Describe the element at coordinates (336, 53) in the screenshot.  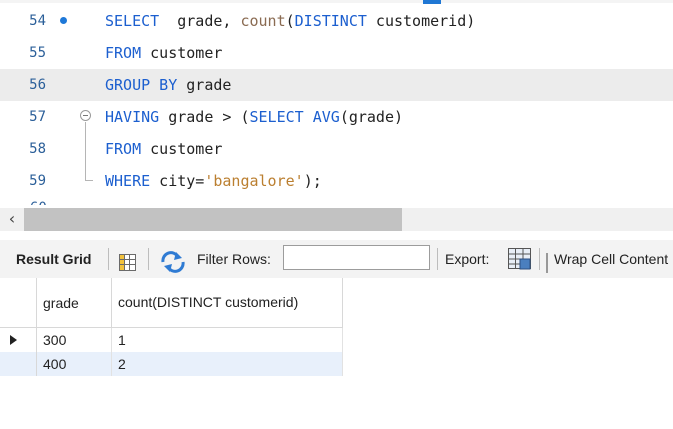
I see `code-line-55: 55 FROM customer` at that location.